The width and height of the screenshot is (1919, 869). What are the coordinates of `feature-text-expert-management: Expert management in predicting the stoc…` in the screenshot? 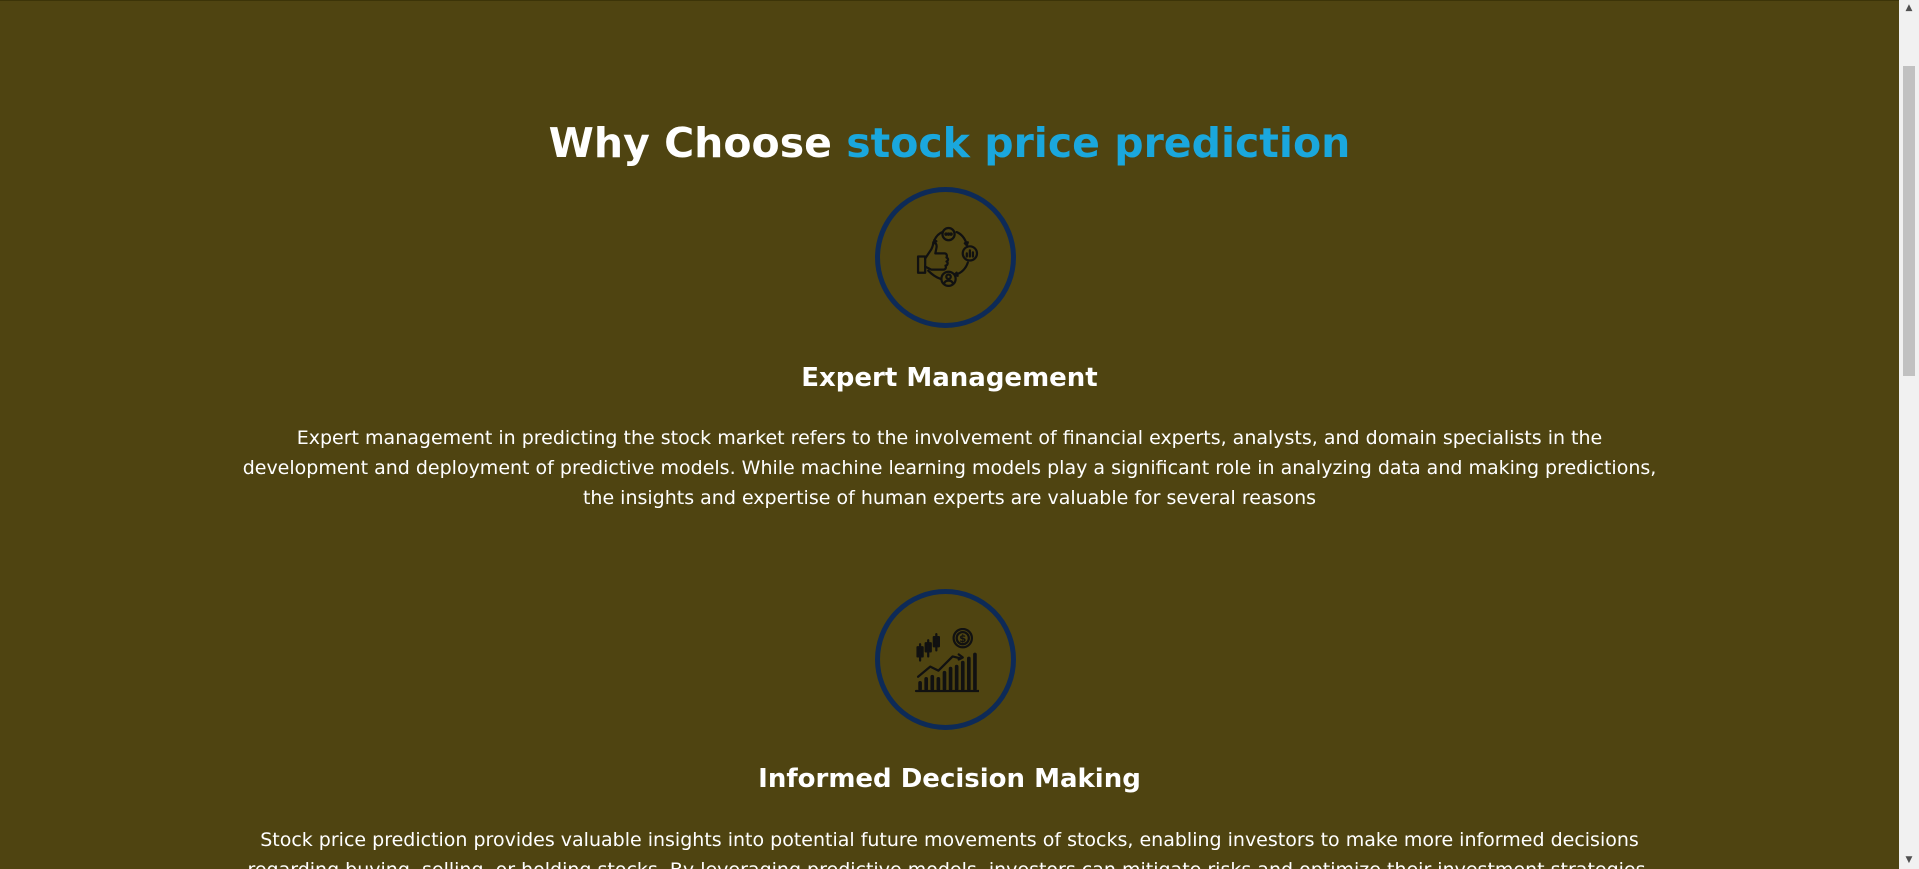 It's located at (949, 468).